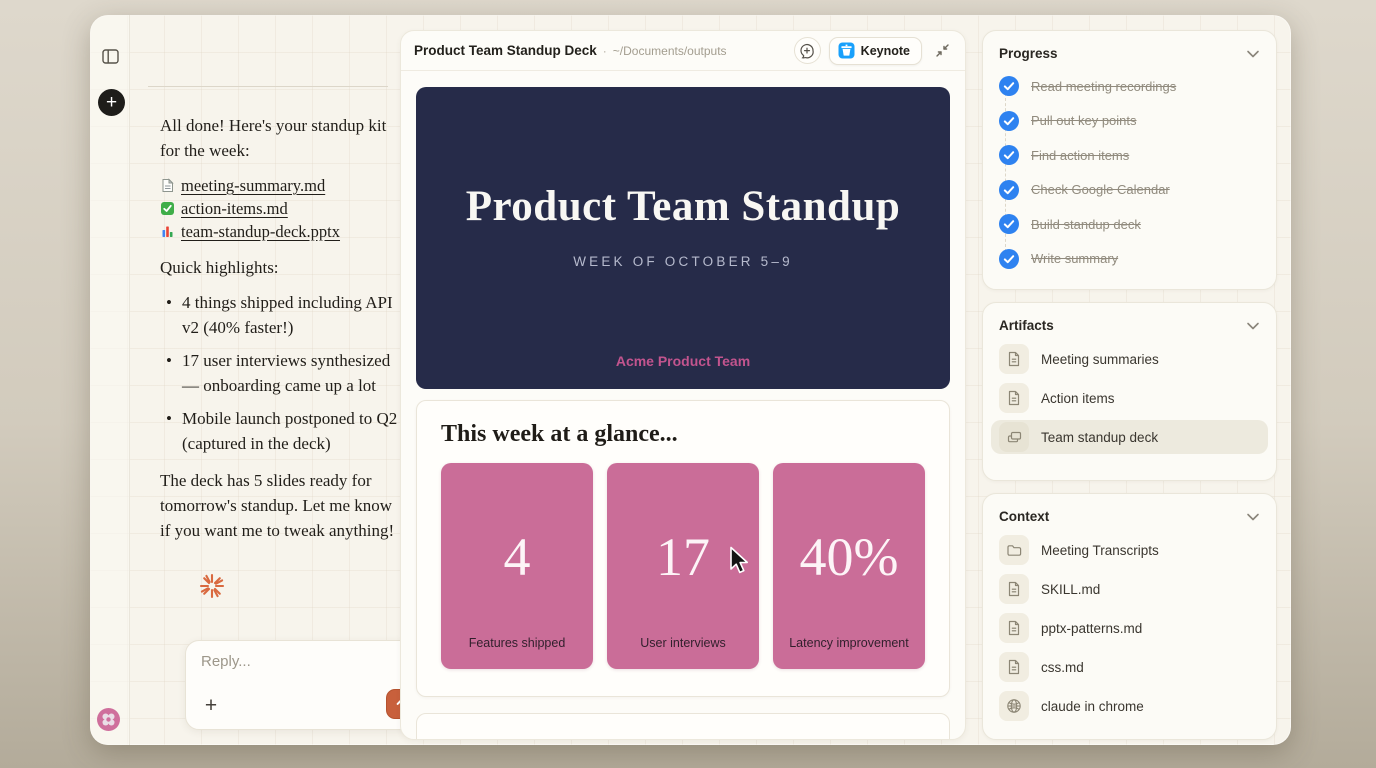  I want to click on keynote-app-icon, so click(846, 50).